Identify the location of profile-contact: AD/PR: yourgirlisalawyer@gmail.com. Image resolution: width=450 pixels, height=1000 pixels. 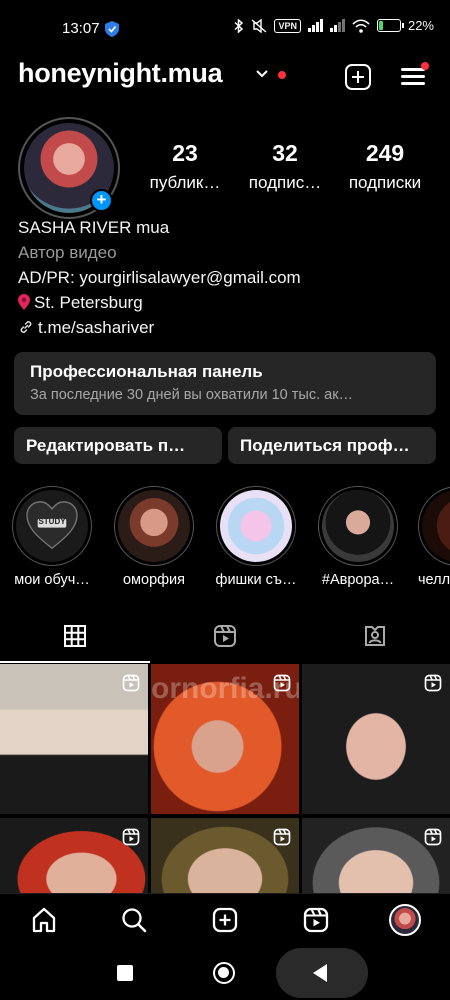
(228, 277).